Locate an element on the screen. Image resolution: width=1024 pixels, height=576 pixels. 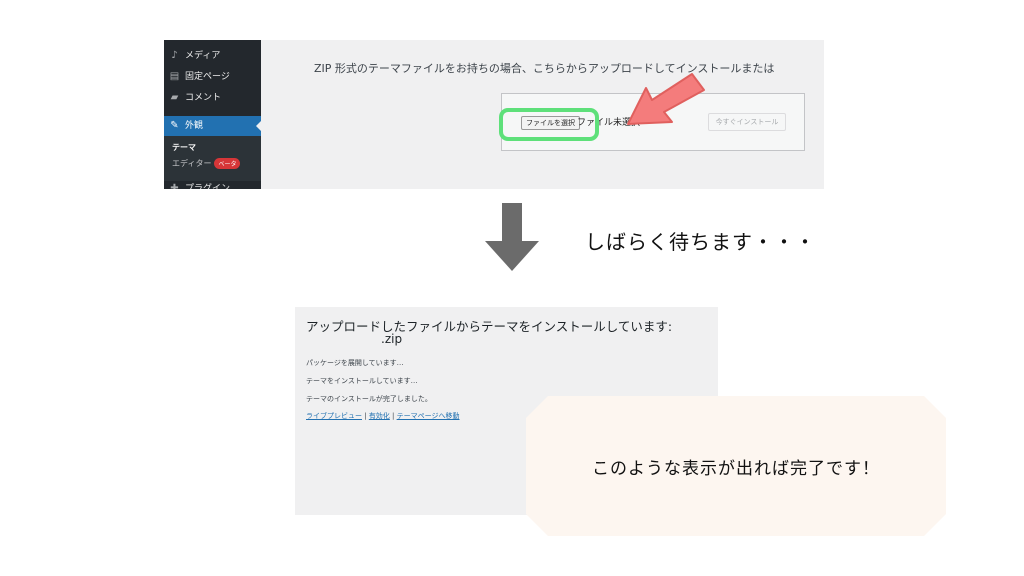
down-arrow-icon is located at coordinates (512, 237).